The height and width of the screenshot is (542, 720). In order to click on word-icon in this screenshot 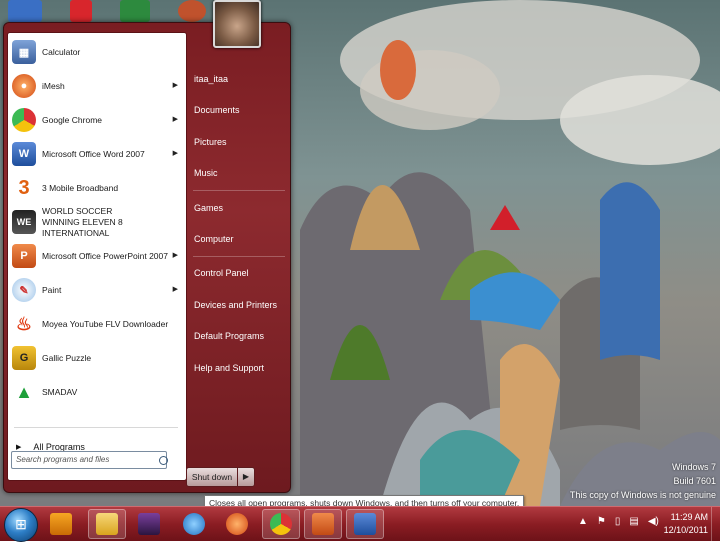, I will do `click(365, 524)`.